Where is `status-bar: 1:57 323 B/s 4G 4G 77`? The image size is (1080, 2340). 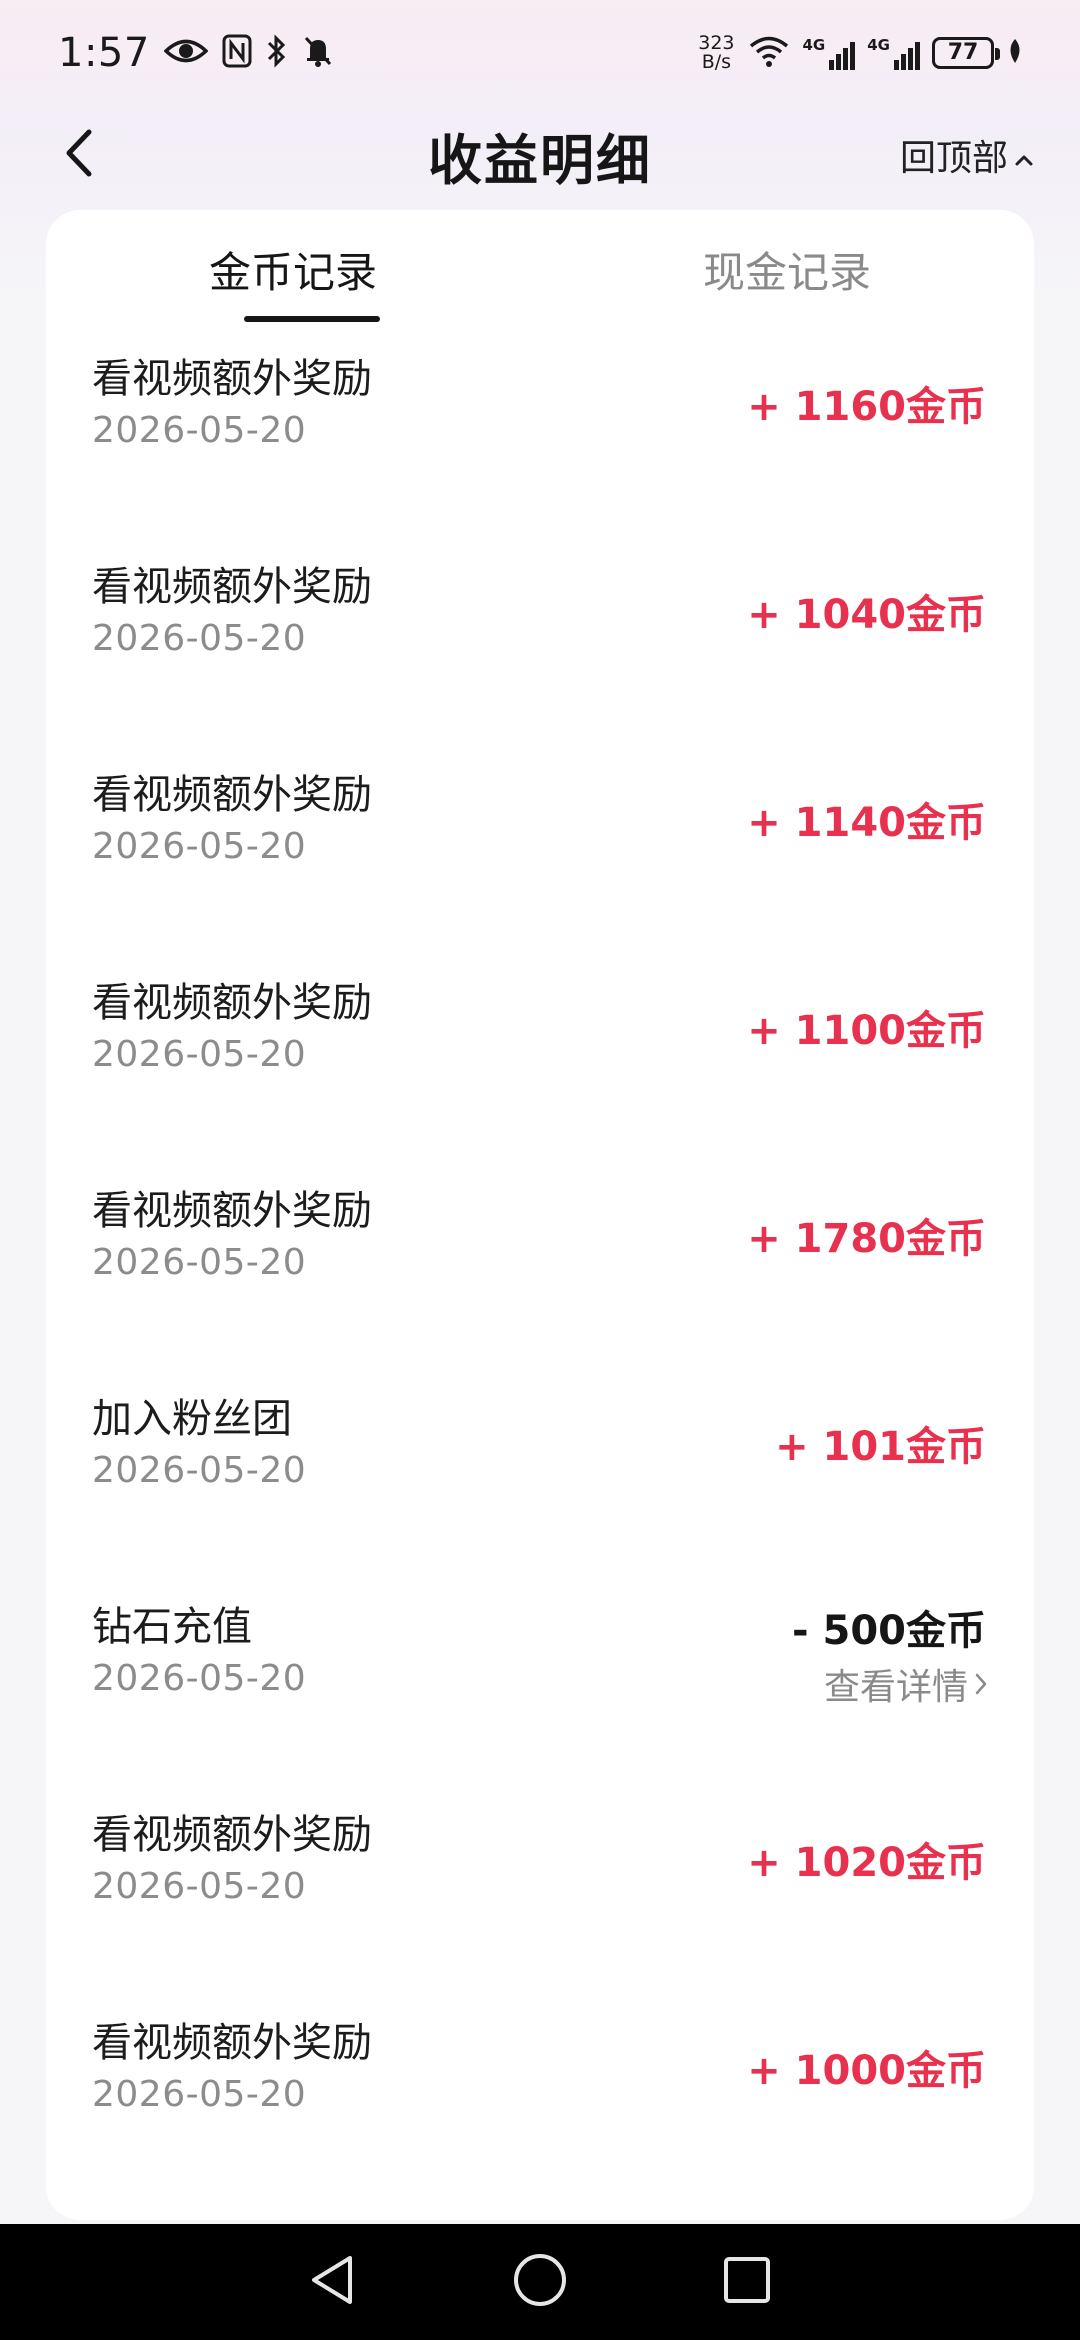
status-bar: 1:57 323 B/s 4G 4G 77 is located at coordinates (540, 52).